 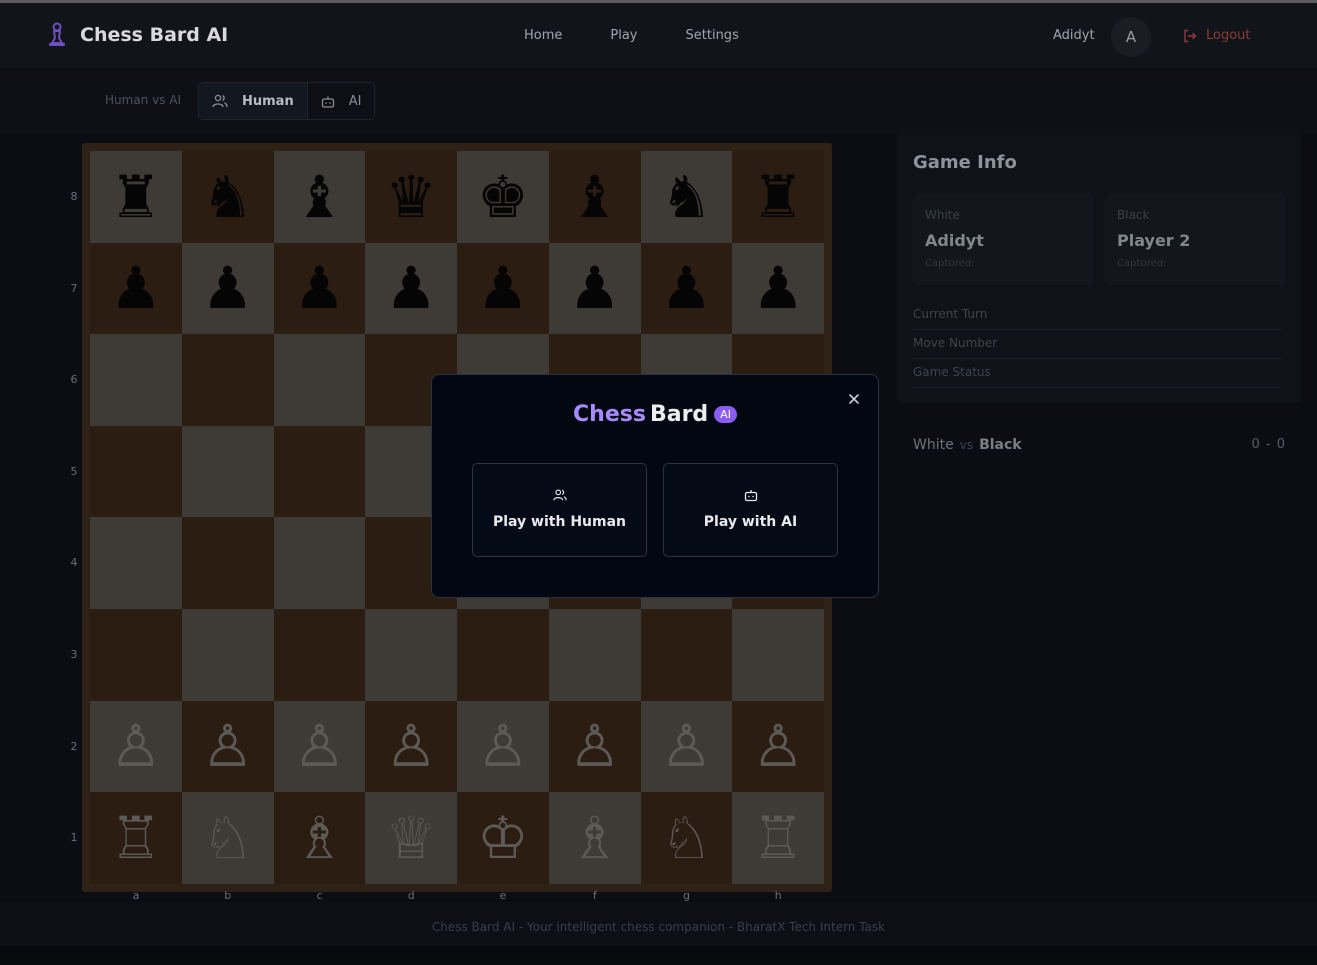 What do you see at coordinates (712, 35) in the screenshot?
I see `nav-settings: Settings` at bounding box center [712, 35].